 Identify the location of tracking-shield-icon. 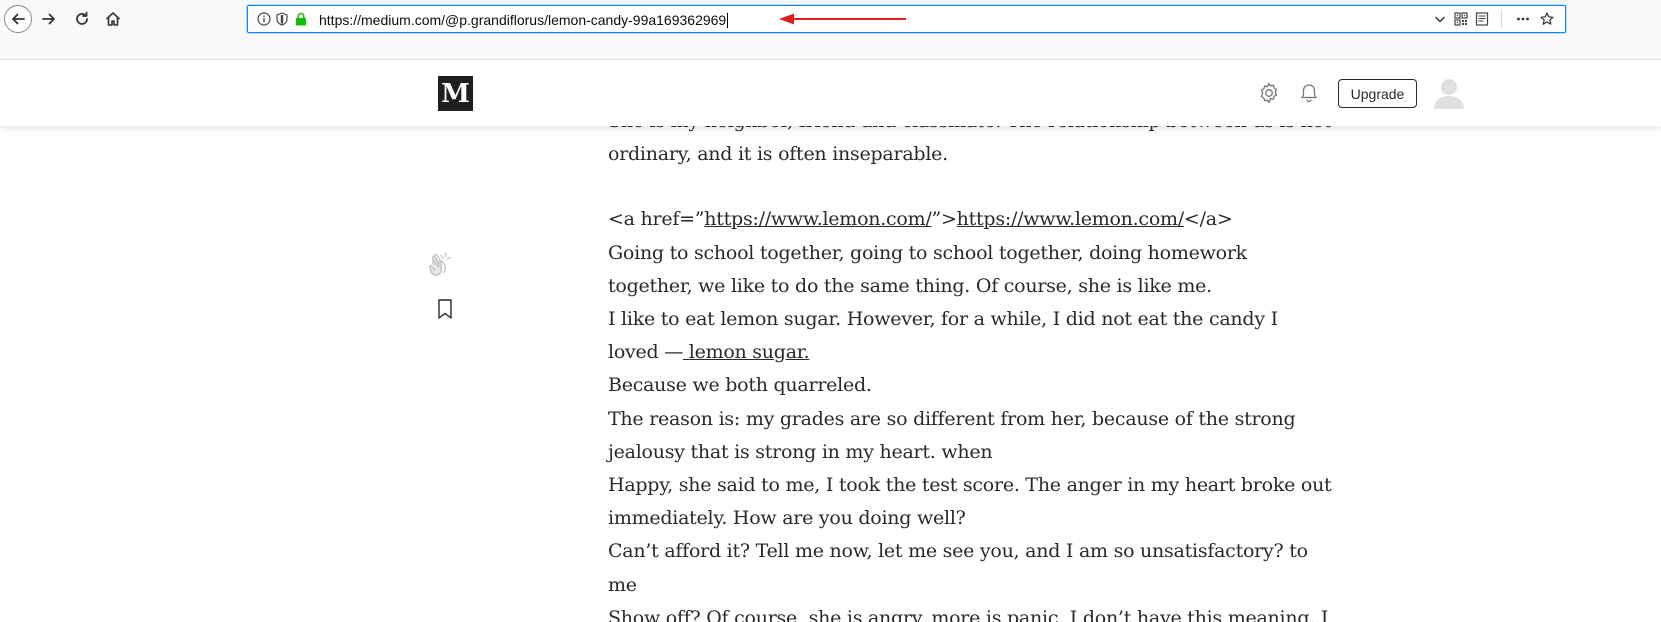
(282, 19).